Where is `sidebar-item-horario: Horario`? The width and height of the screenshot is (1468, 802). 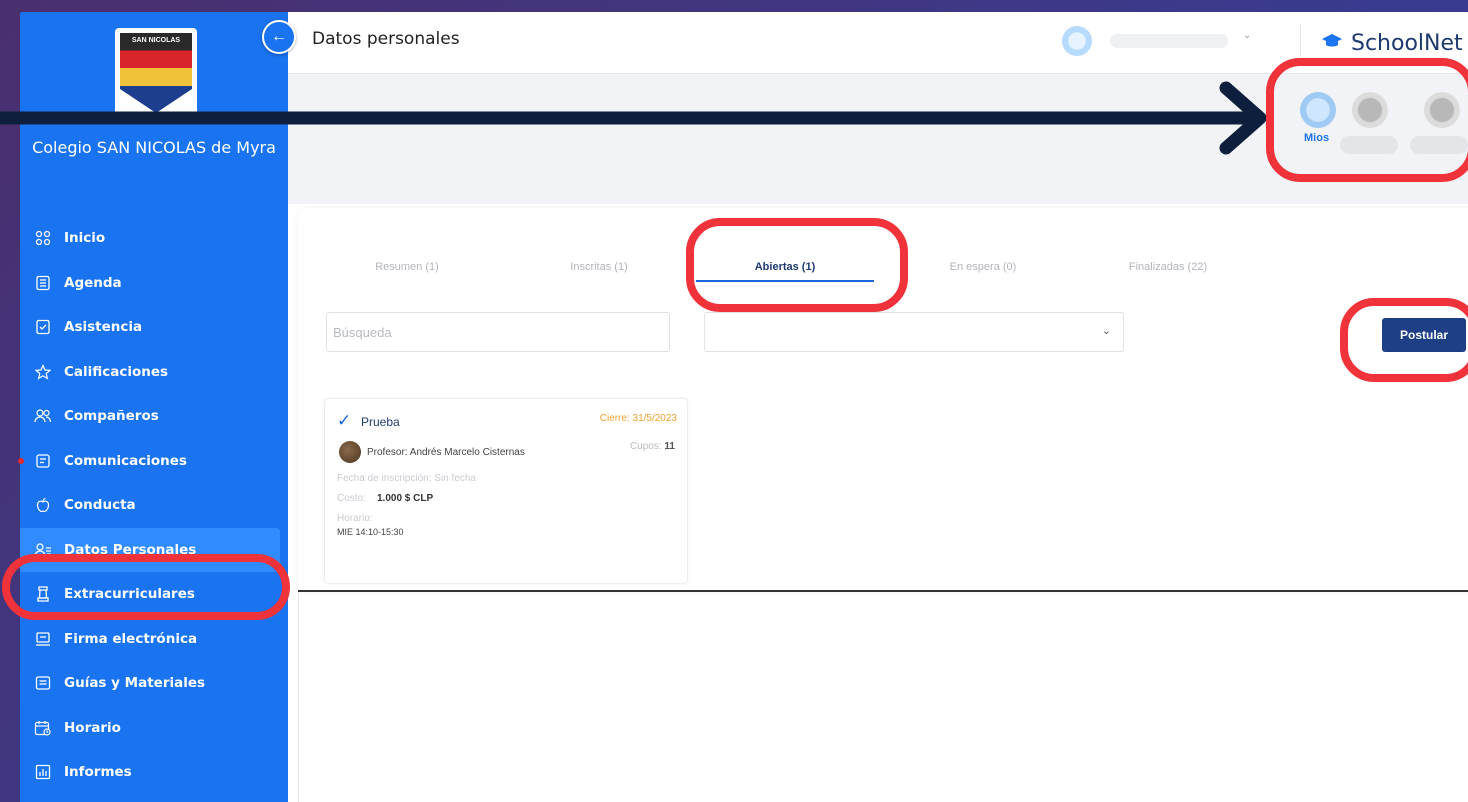
sidebar-item-horario: Horario is located at coordinates (154, 728).